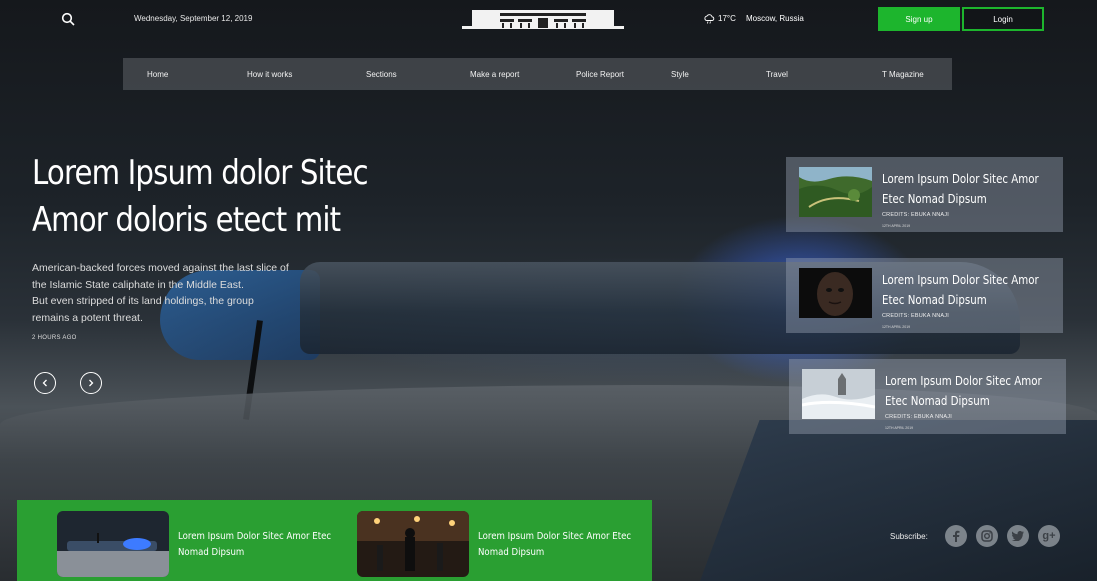 Image resolution: width=1097 pixels, height=581 pixels. What do you see at coordinates (600, 74) in the screenshot?
I see `nav-item-police-report: Police Report` at bounding box center [600, 74].